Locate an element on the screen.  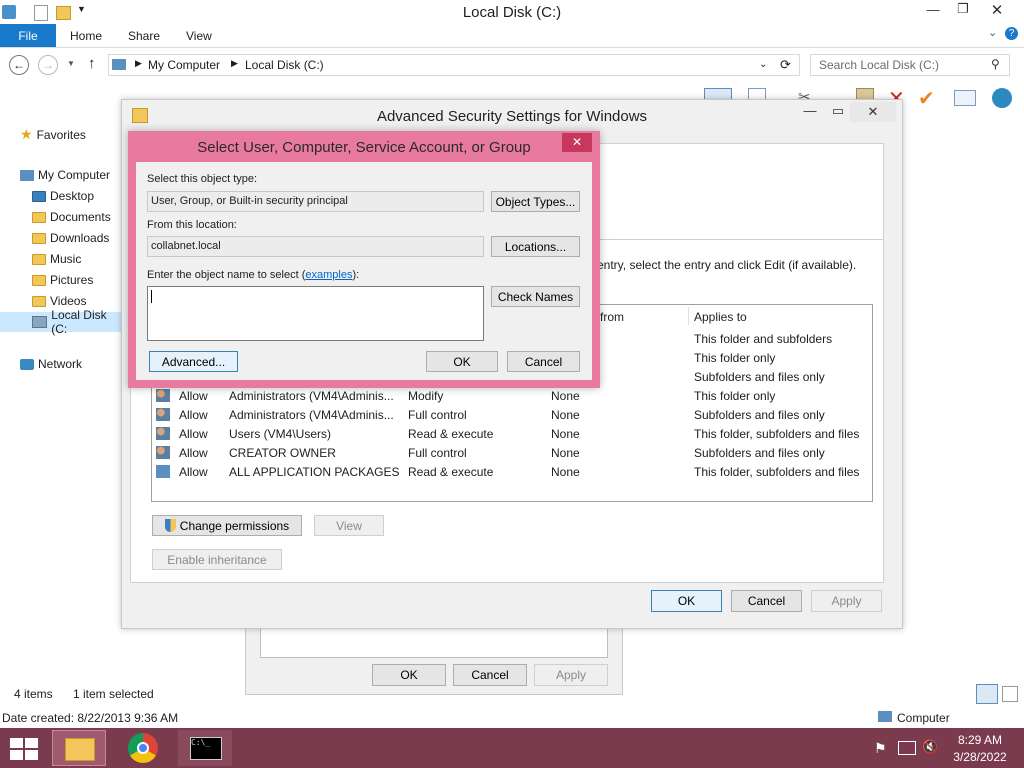
tray-time: 8:29 AM is located at coordinates (980, 740).